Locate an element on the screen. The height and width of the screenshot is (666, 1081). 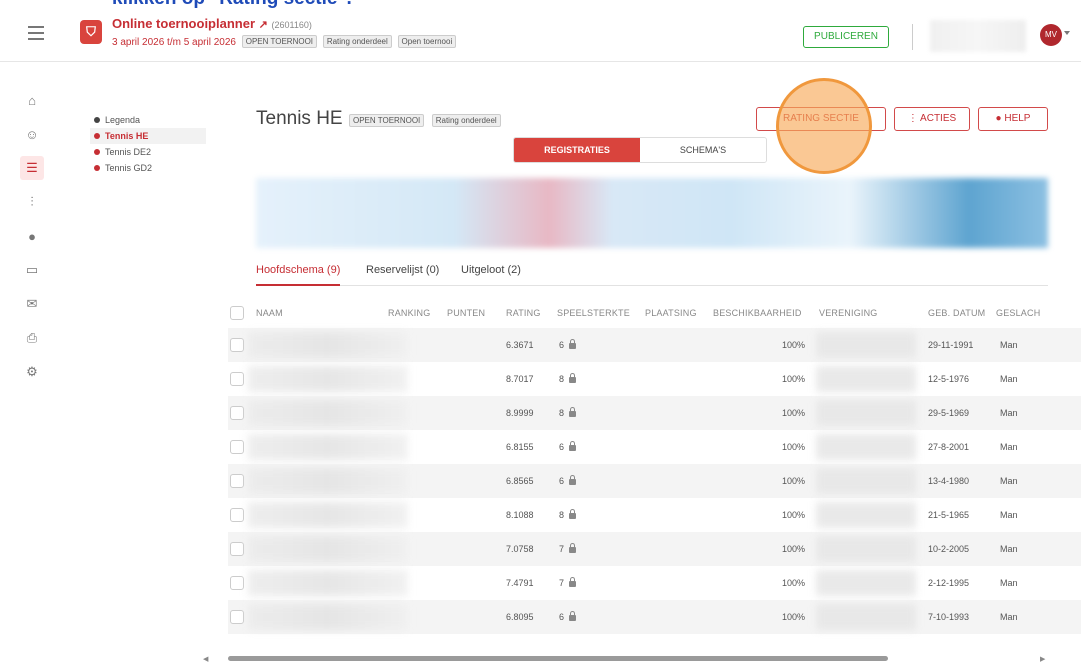
col-availability: BESCHIKBAARHEID is located at coordinates (757, 313).